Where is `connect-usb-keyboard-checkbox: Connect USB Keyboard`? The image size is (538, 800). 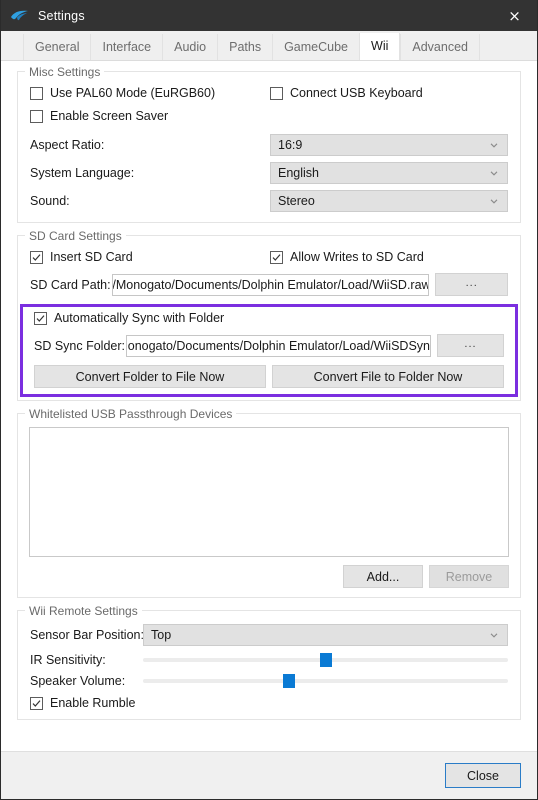
connect-usb-keyboard-checkbox: Connect USB Keyboard is located at coordinates (346, 93).